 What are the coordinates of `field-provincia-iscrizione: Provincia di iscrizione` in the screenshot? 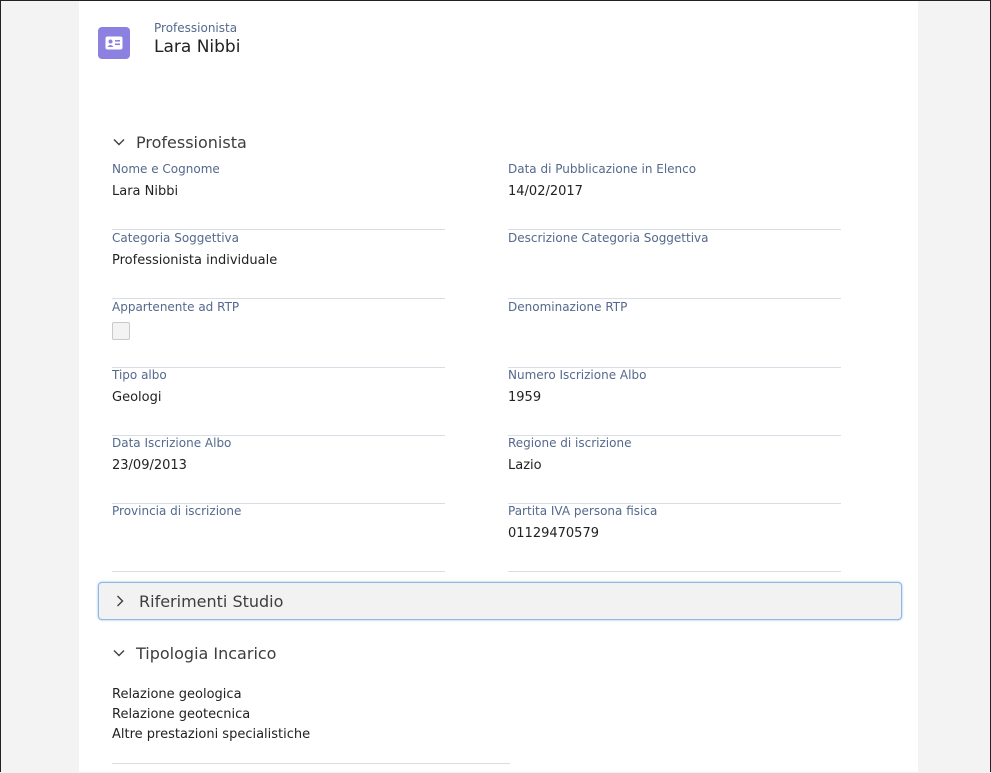 It's located at (278, 538).